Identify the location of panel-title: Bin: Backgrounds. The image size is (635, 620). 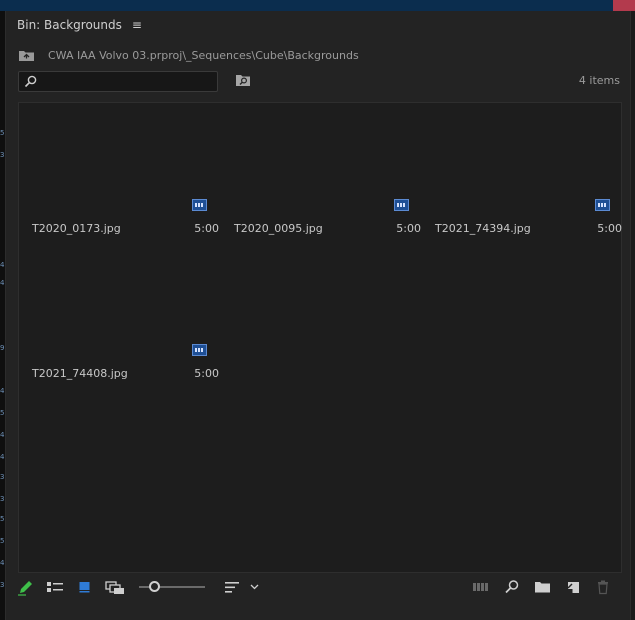
(69, 25).